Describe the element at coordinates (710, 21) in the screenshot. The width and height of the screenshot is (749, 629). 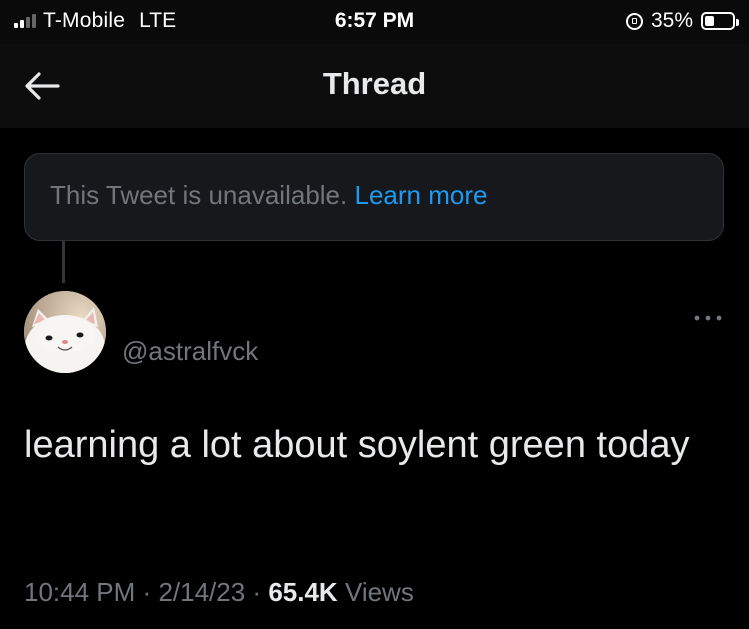
I see `battery-level-fill` at that location.